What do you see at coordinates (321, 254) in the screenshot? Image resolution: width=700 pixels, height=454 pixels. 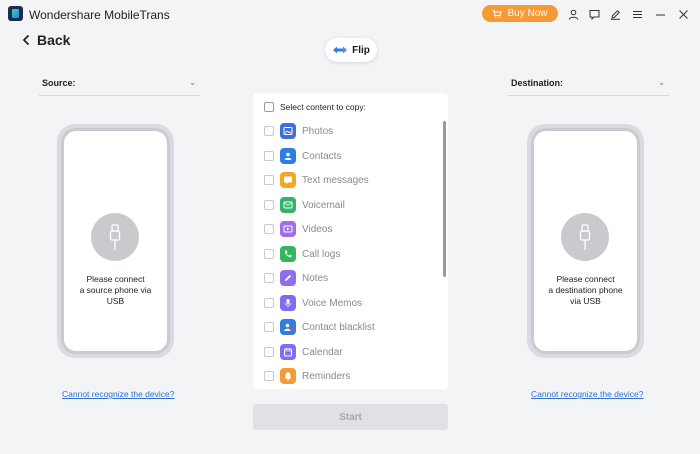 I see `item-label: Call logs` at bounding box center [321, 254].